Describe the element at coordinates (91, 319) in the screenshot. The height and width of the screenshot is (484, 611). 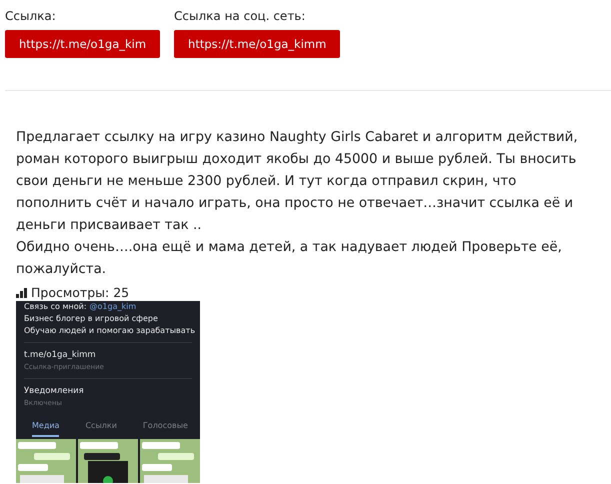
I see `bio-text: Бизнес блогер в игровой сфере` at that location.